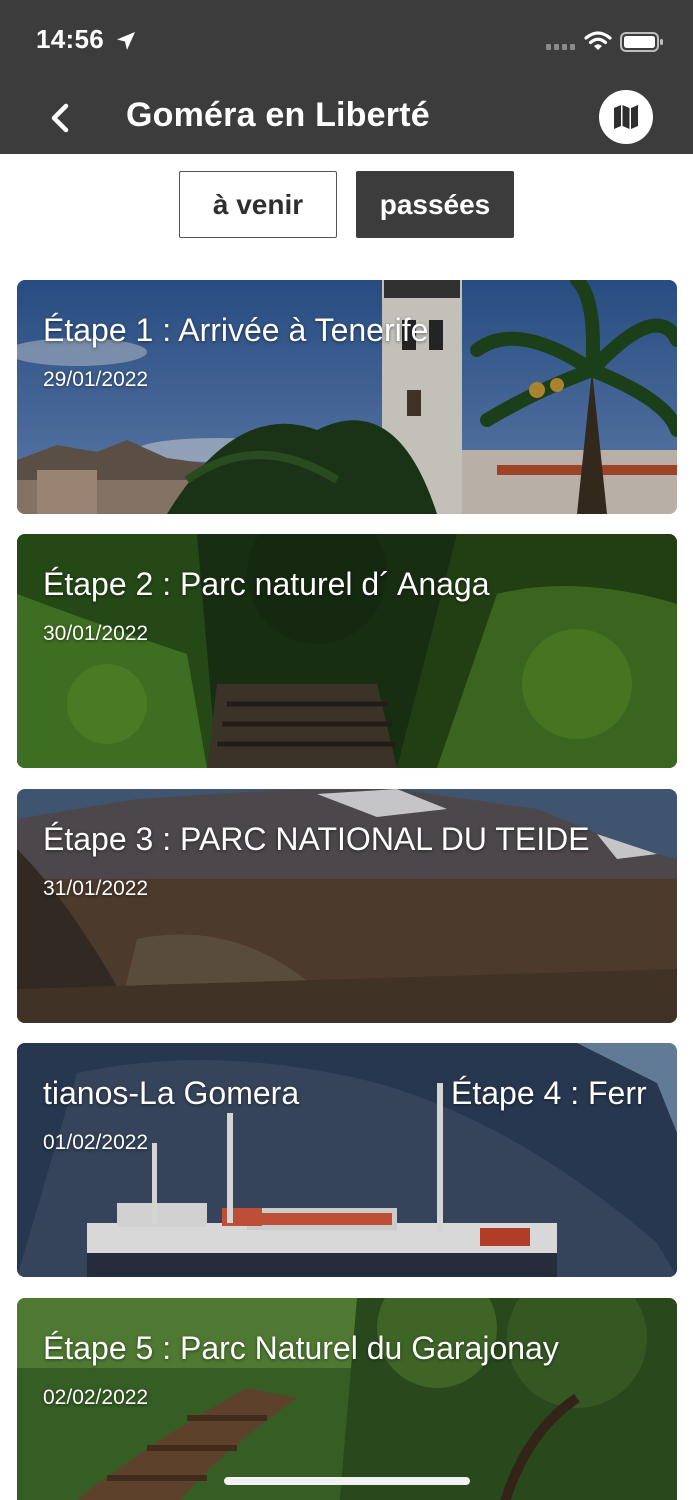  Describe the element at coordinates (301, 1348) in the screenshot. I see `stage-title: Étape 5 : Parc Naturel du Garajonay` at that location.